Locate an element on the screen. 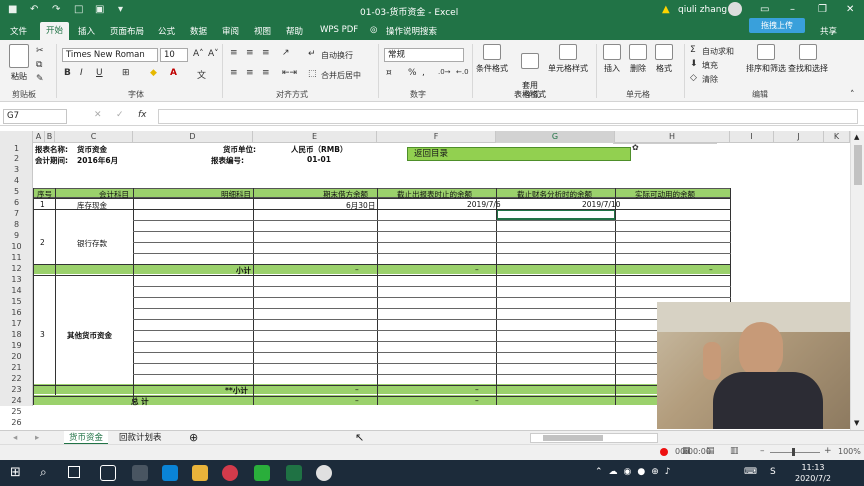 The height and width of the screenshot is (486, 864). ime-icon: S is located at coordinates (773, 472).